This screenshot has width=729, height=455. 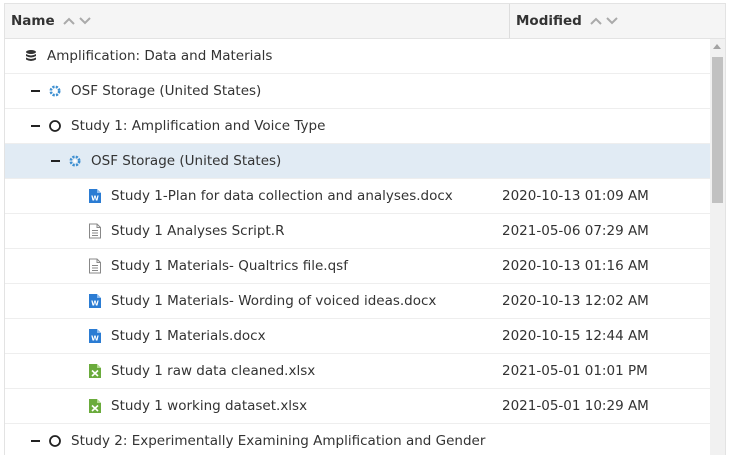 I want to click on grid-header: Name Modified, so click(x=365, y=21).